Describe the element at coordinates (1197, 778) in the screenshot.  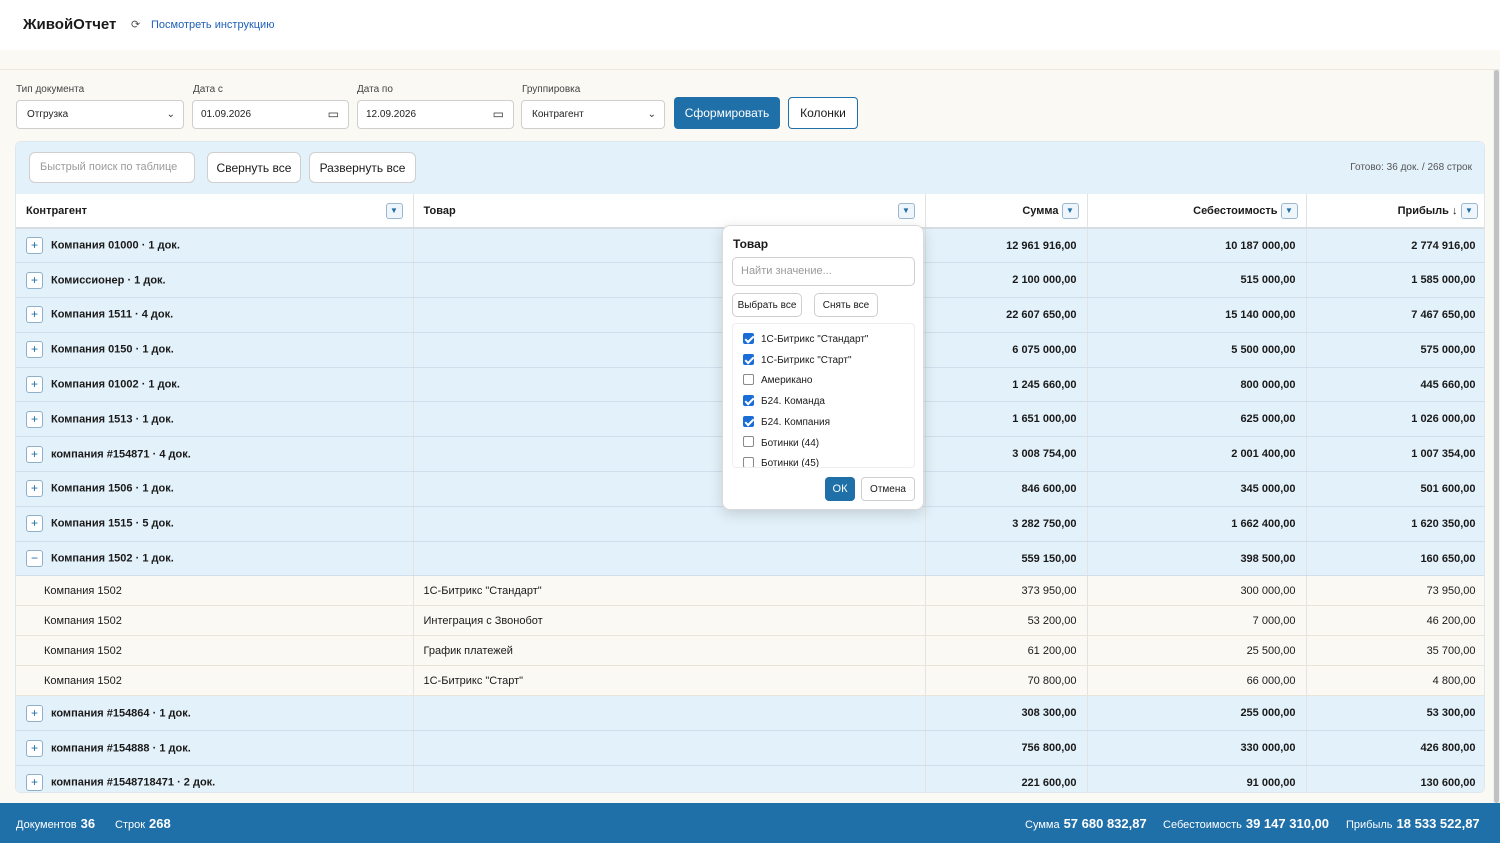
I see `cost-cell: 91 000,00` at that location.